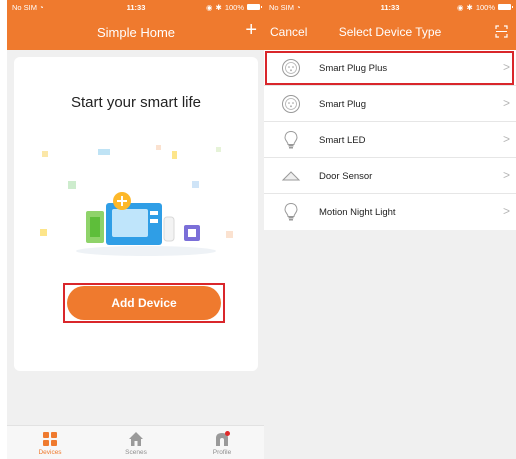 This screenshot has height=459, width=516. What do you see at coordinates (136, 452) in the screenshot?
I see `tab-label: Scenes` at bounding box center [136, 452].